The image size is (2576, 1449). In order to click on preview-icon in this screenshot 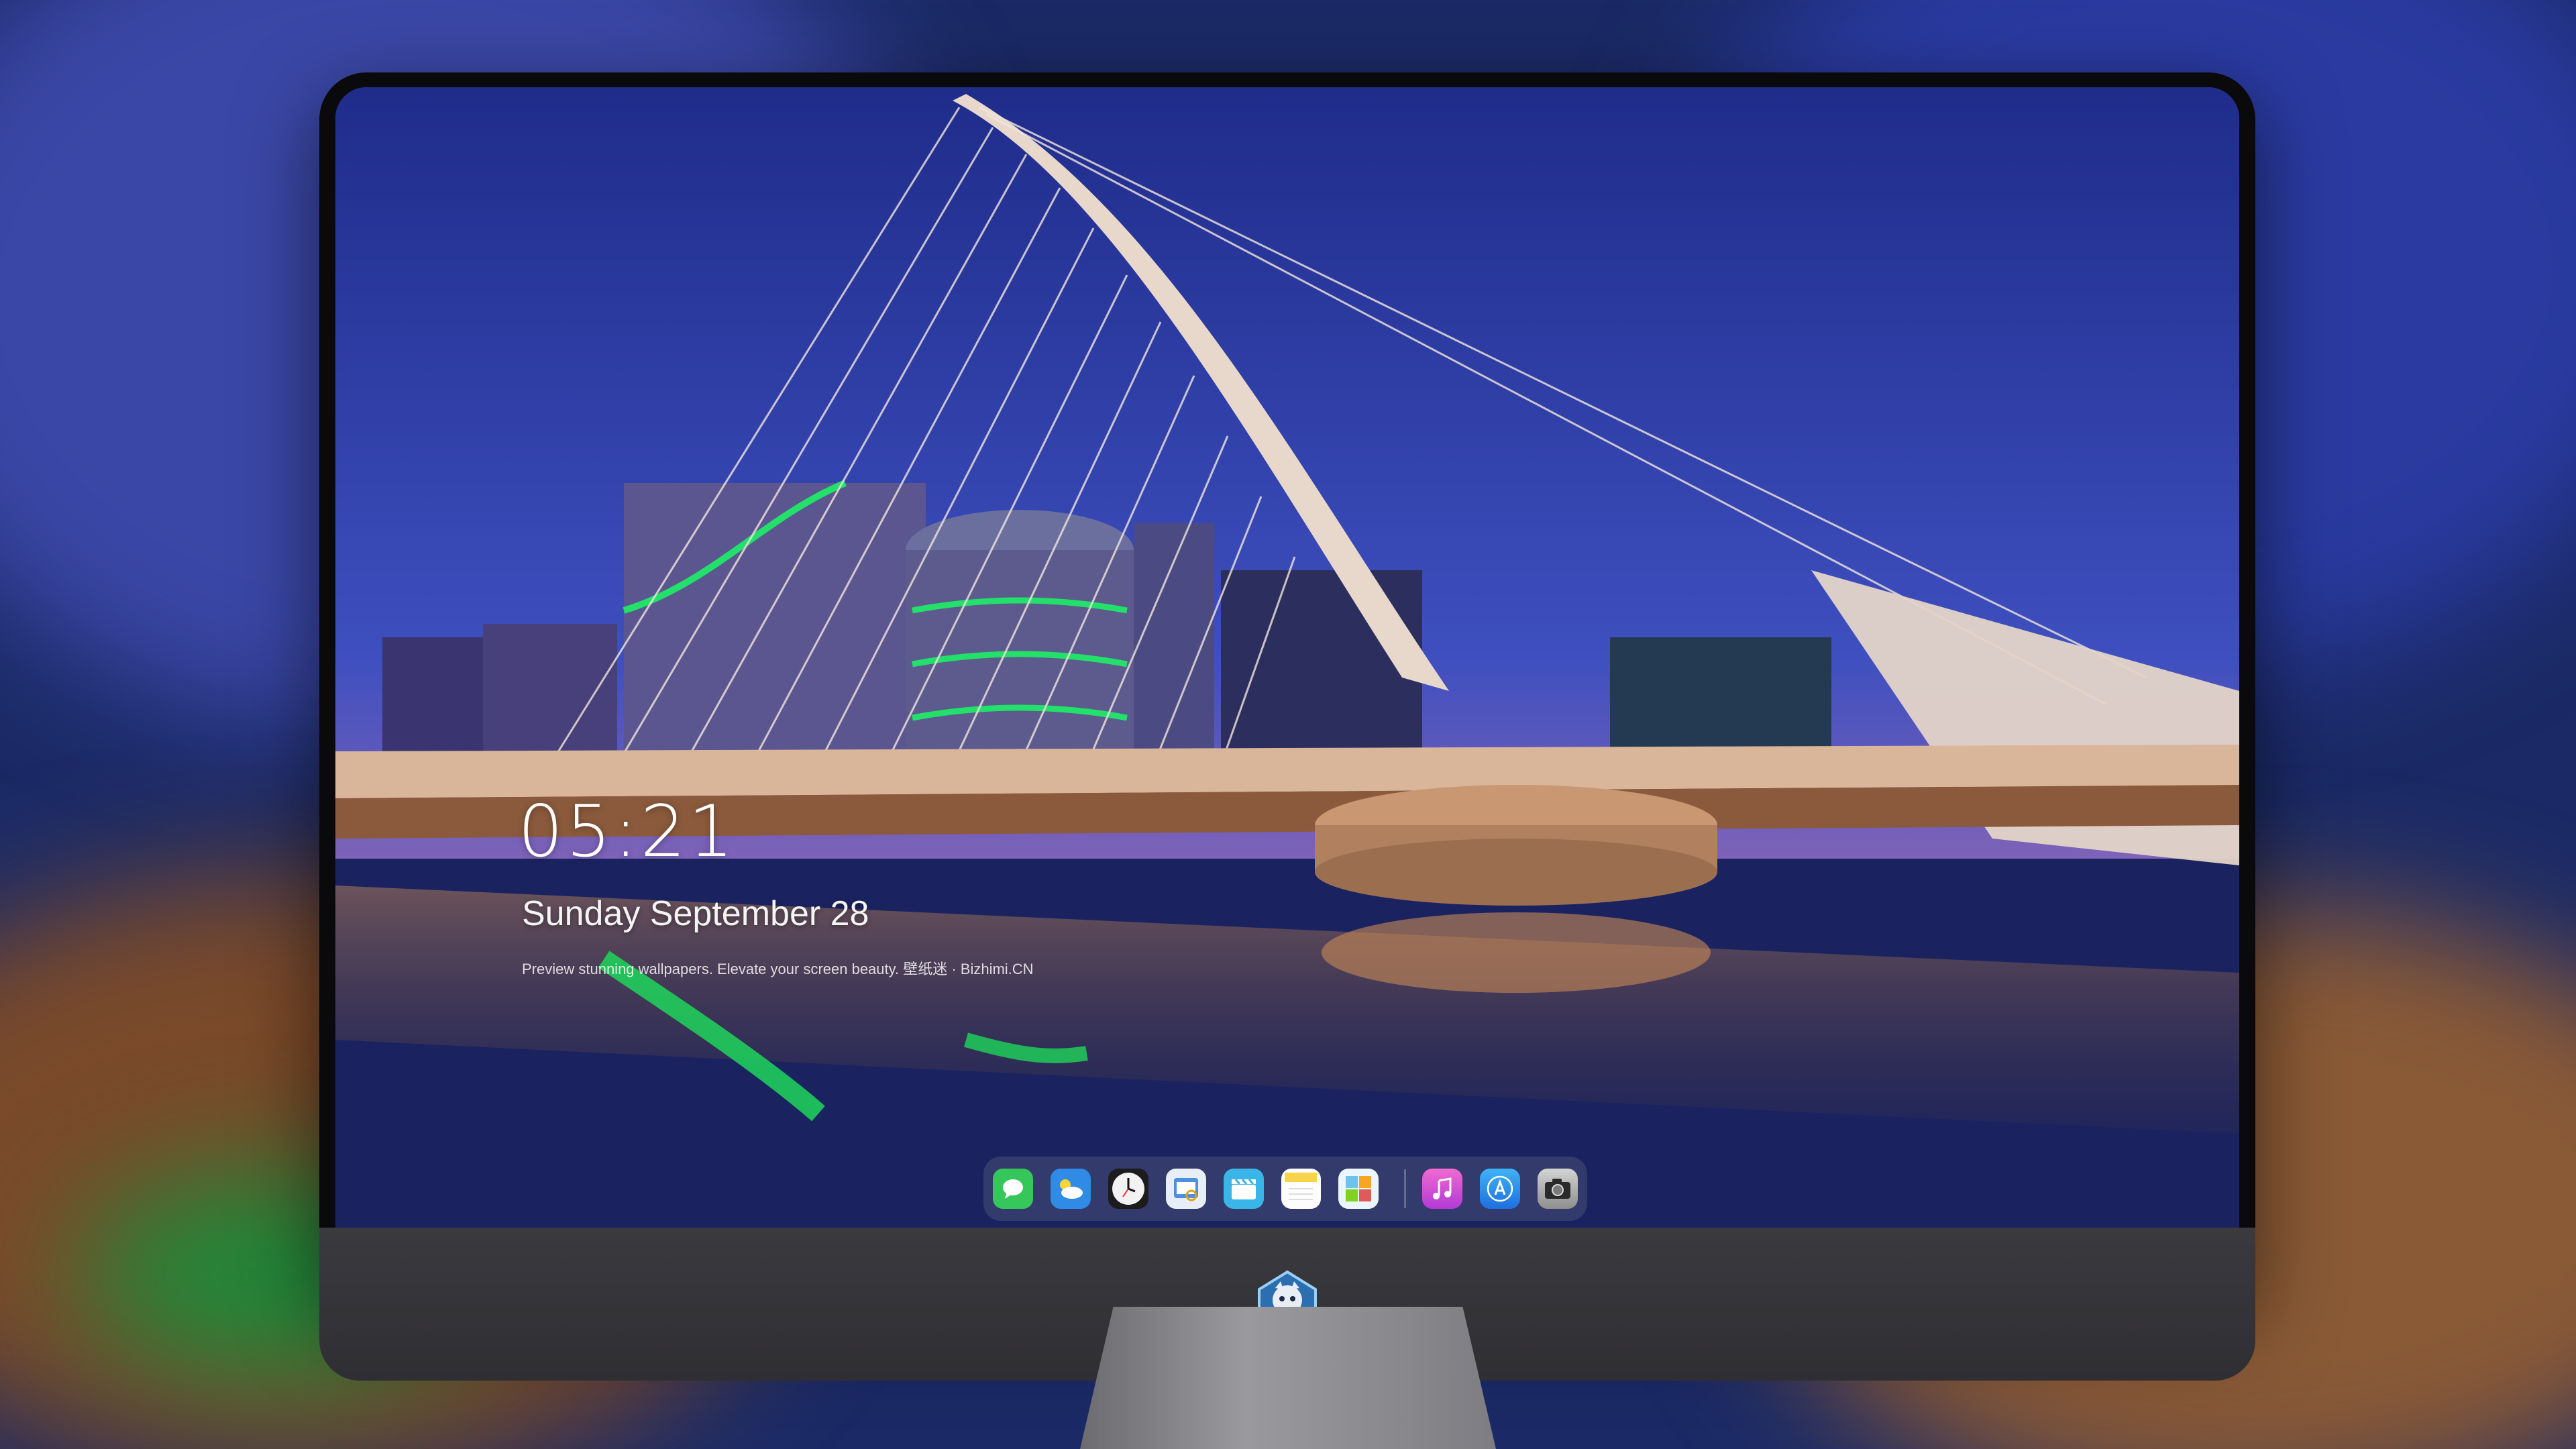, I will do `click(1185, 1189)`.